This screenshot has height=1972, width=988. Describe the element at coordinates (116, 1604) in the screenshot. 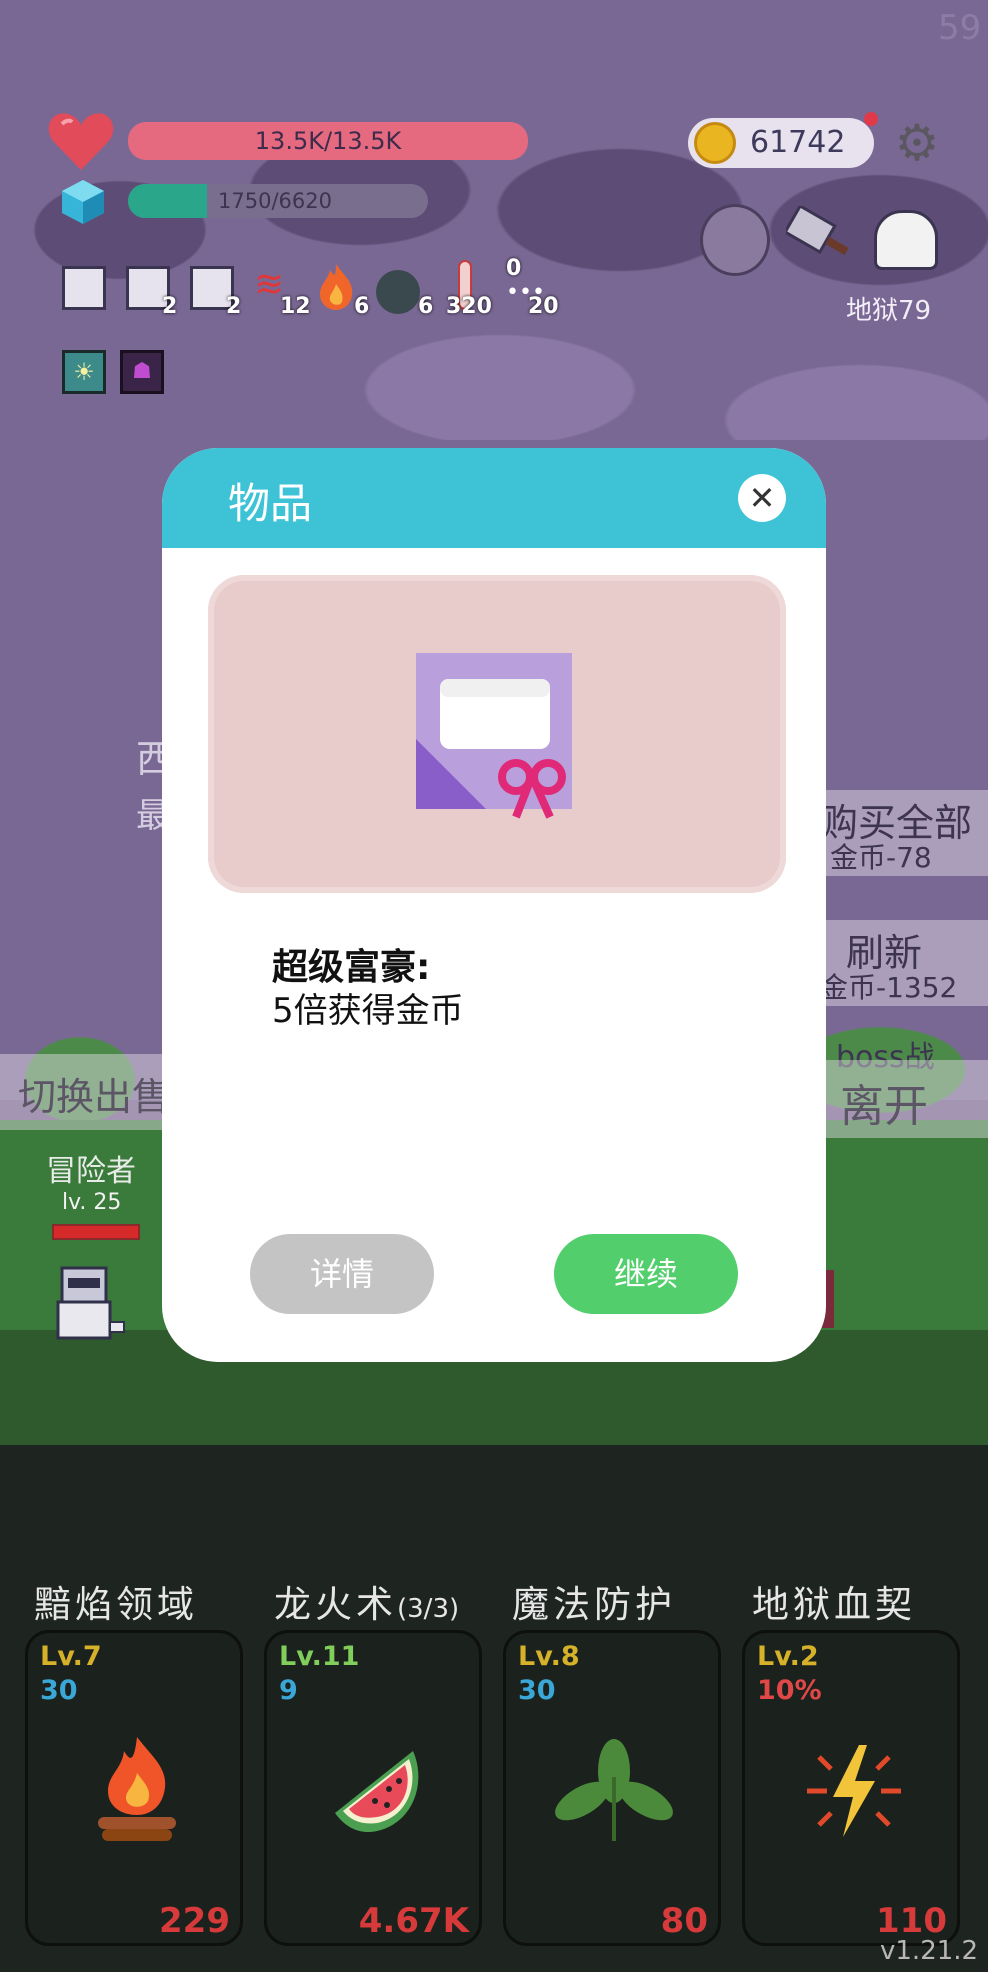

I see `skill-title: 黯焰领域` at that location.